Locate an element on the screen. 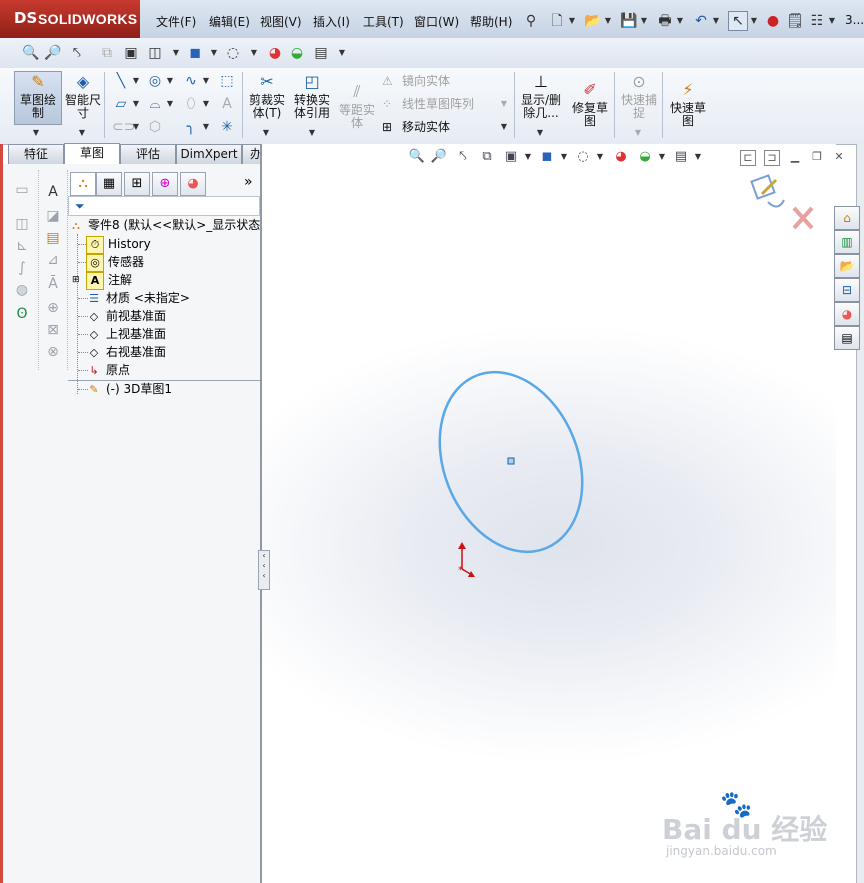 The height and width of the screenshot is (883, 864). zoom-to-fit-icon: 🔍 is located at coordinates (31, 53).